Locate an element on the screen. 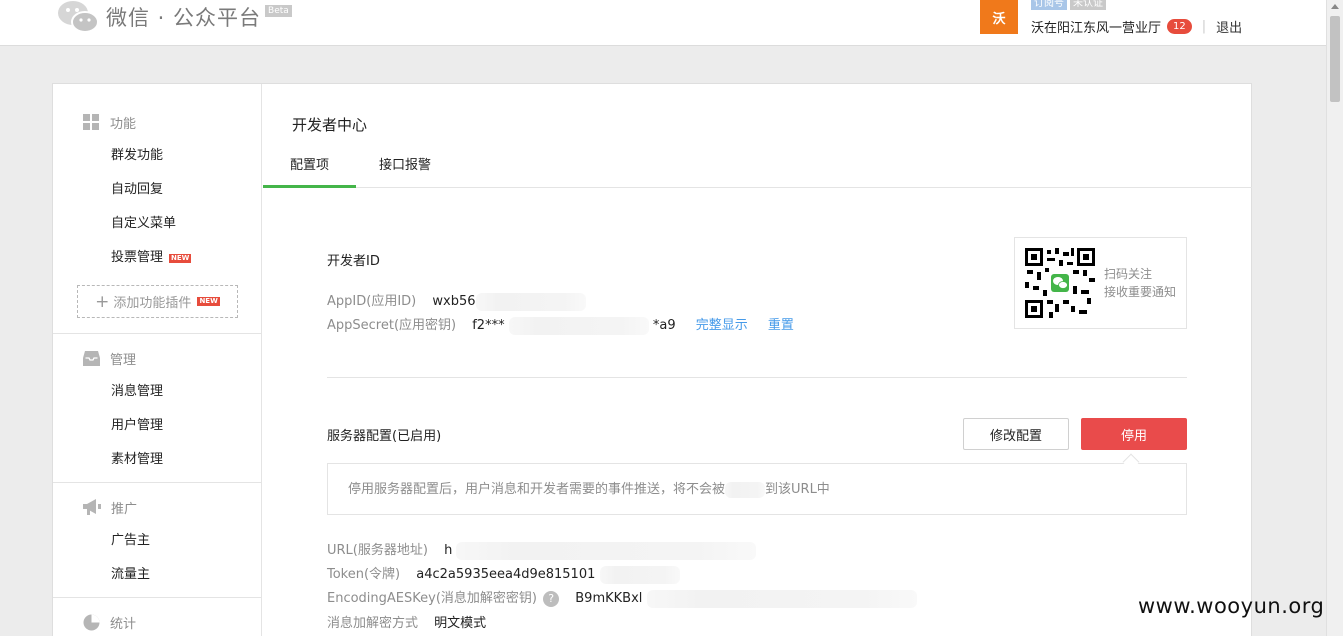 The width and height of the screenshot is (1343, 636). sidebar-item-label: 自动回复 is located at coordinates (137, 189).